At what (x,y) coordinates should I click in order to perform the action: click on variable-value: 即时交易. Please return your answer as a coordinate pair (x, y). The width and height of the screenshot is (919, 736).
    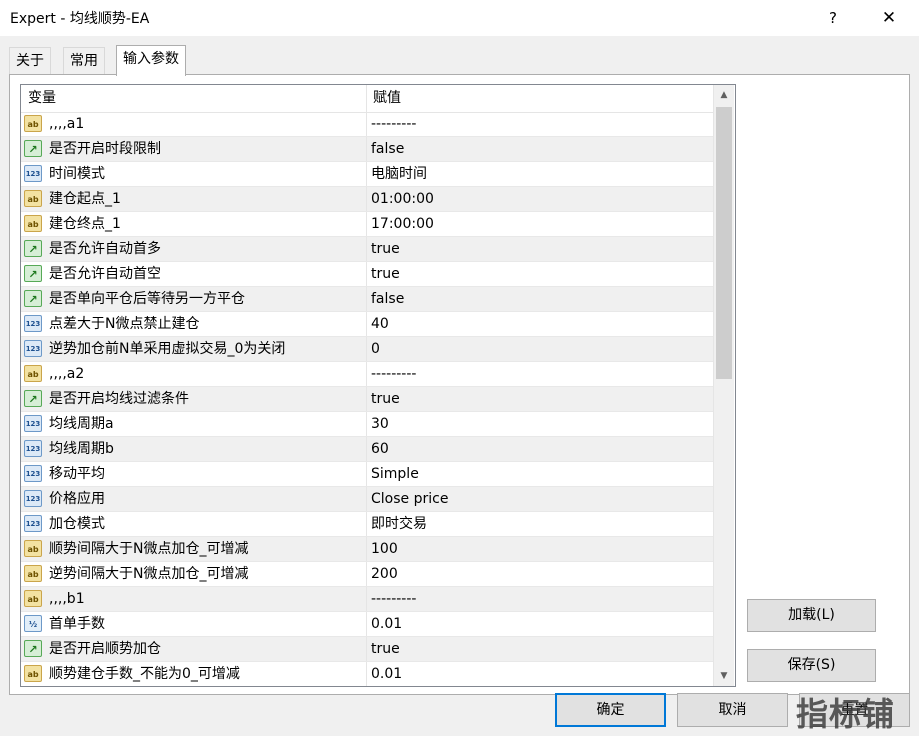
    Looking at the image, I should click on (399, 524).